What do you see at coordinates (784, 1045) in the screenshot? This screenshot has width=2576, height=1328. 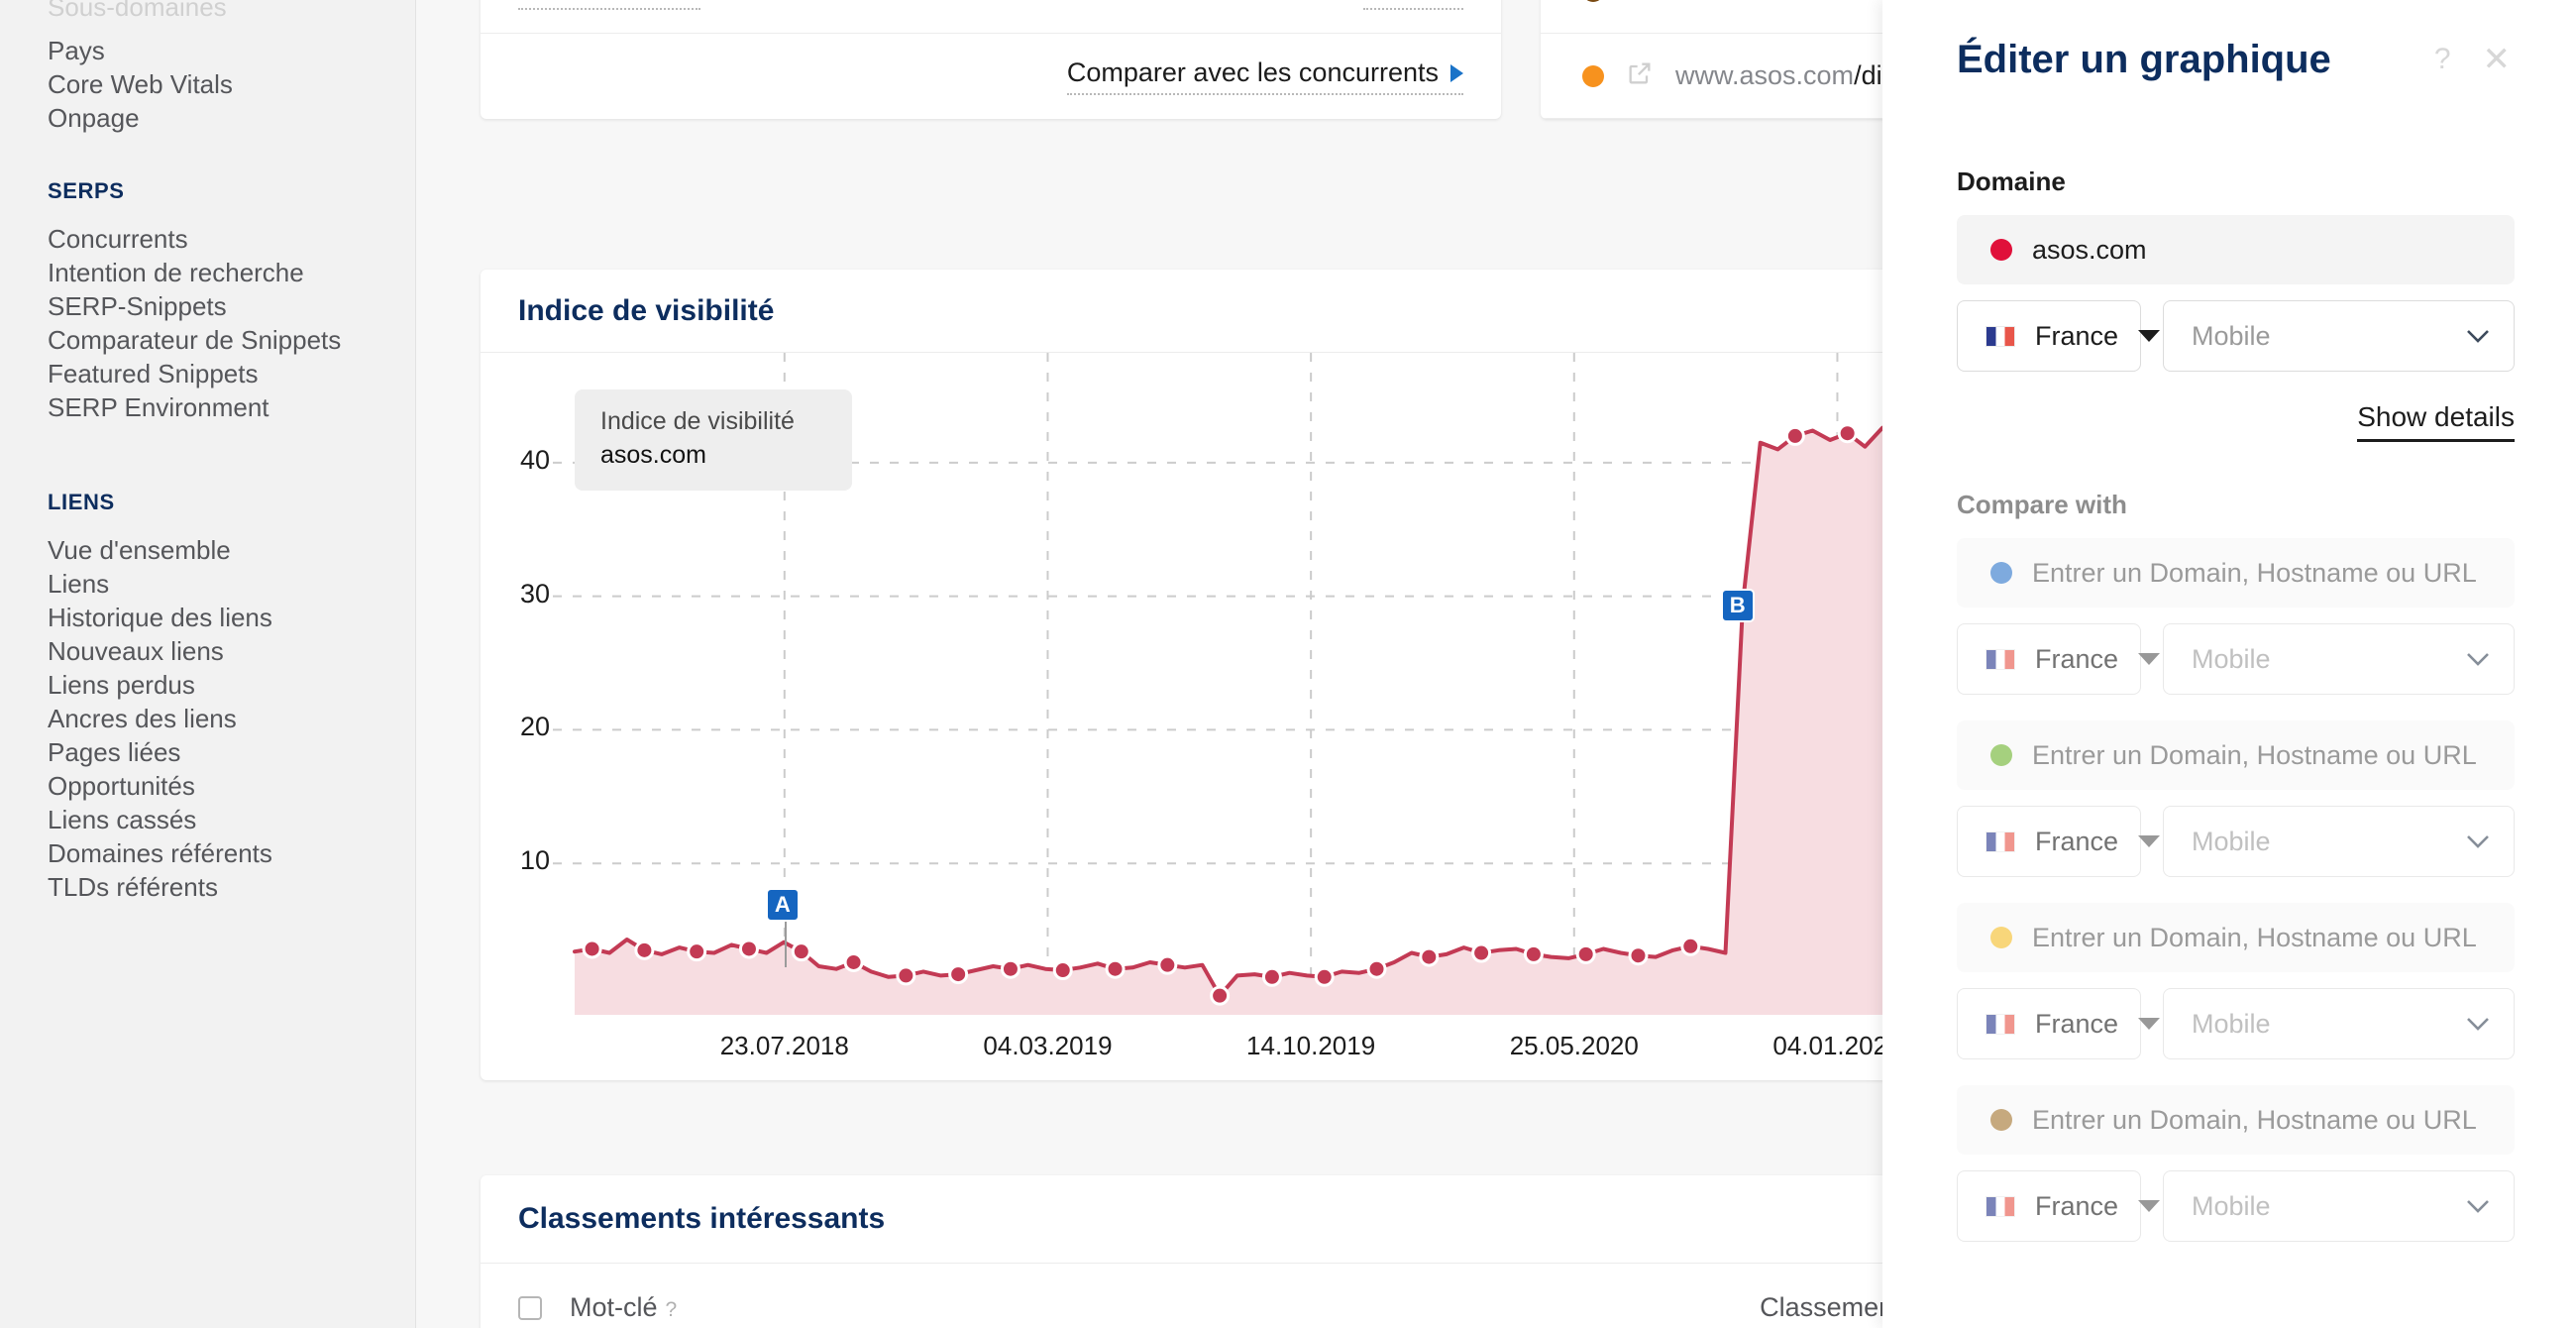 I see `x-axis-tick: 23.07.2018` at bounding box center [784, 1045].